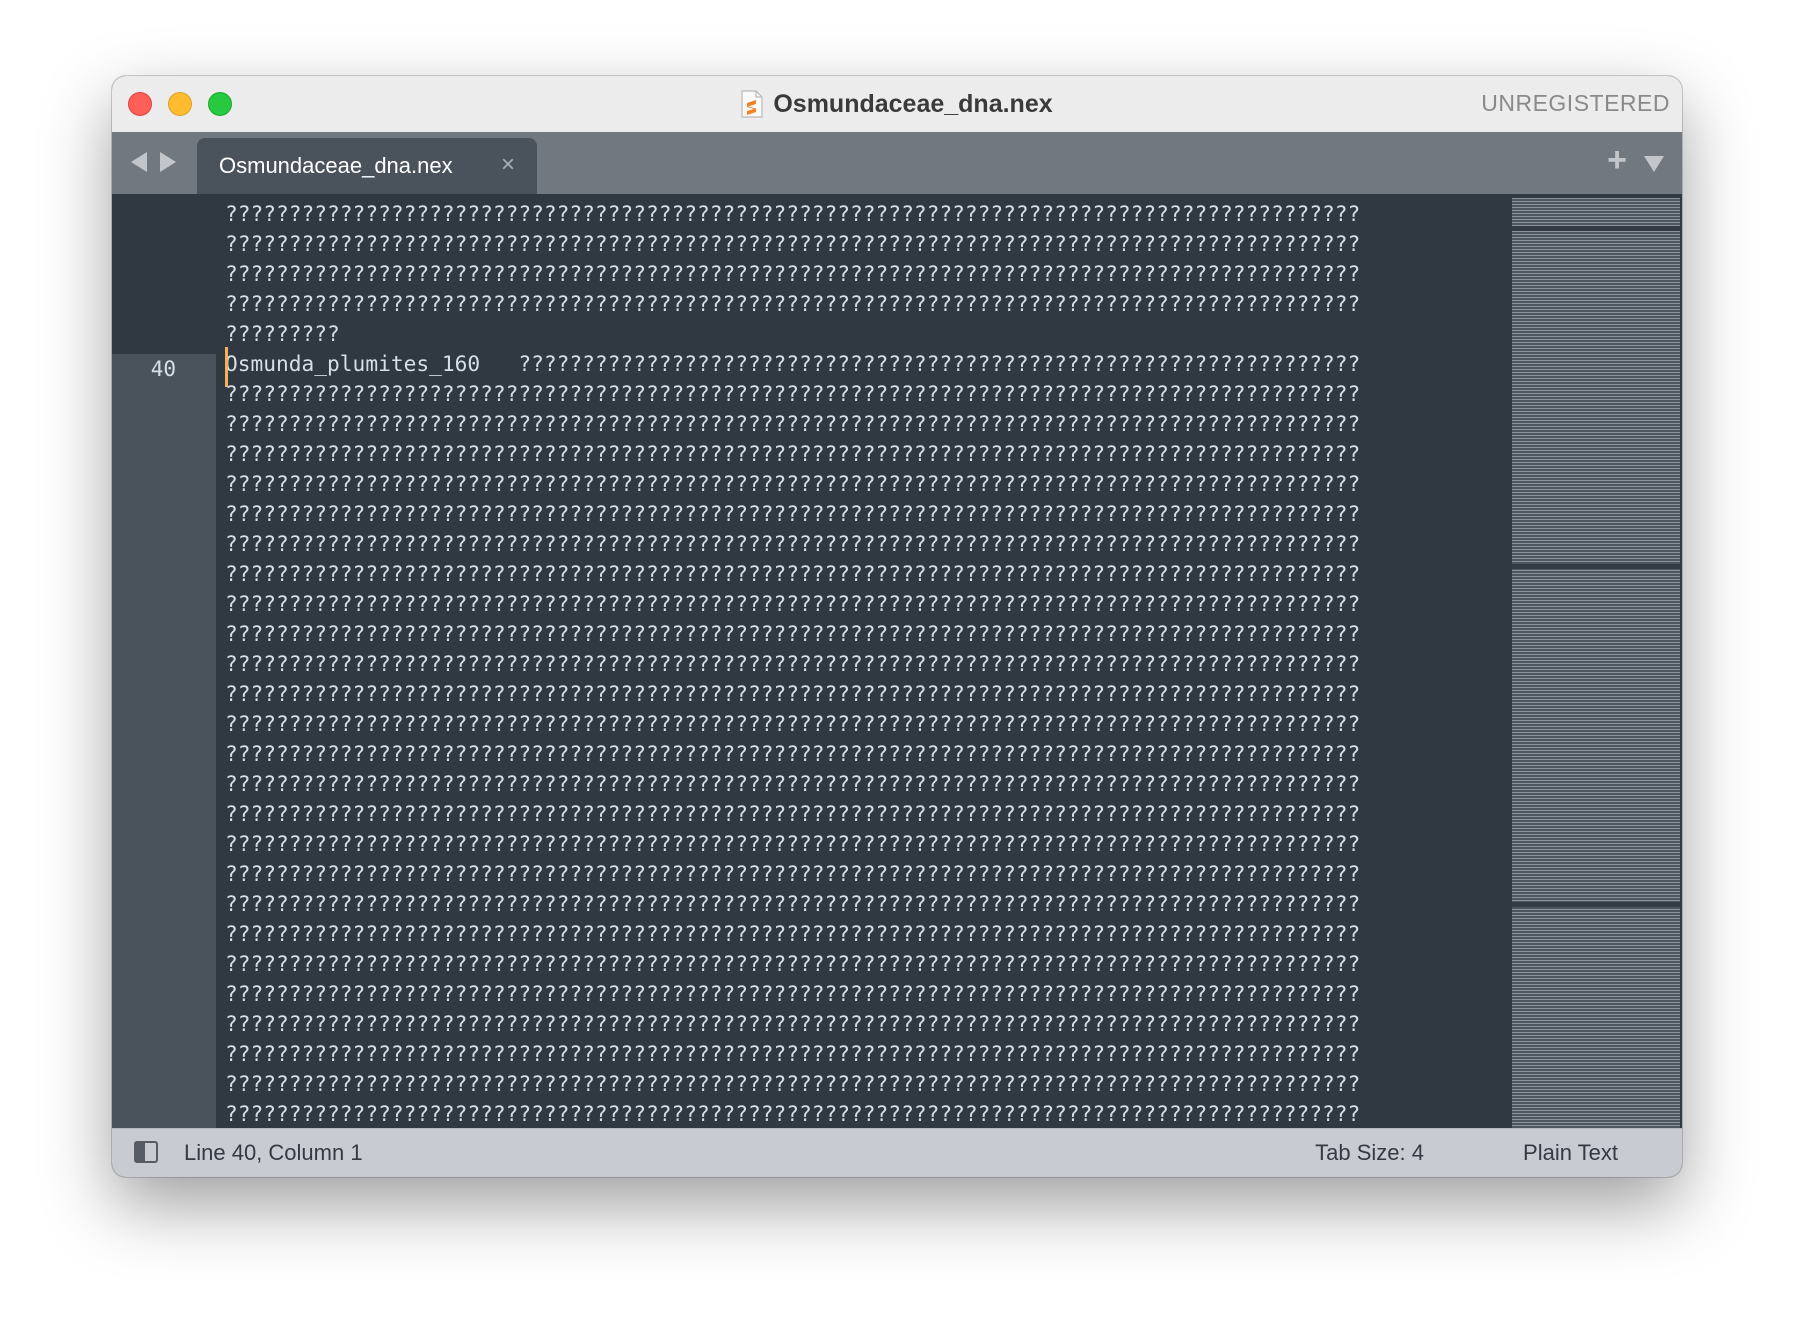  I want to click on current-line-gutter-highlight, so click(164, 741).